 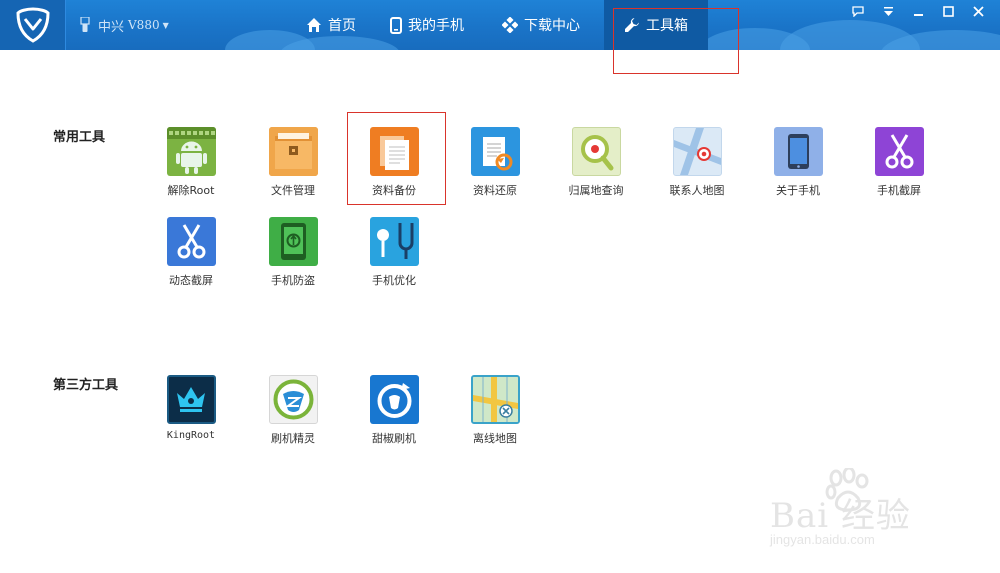 What do you see at coordinates (396, 25) in the screenshot?
I see `phone-icon` at bounding box center [396, 25].